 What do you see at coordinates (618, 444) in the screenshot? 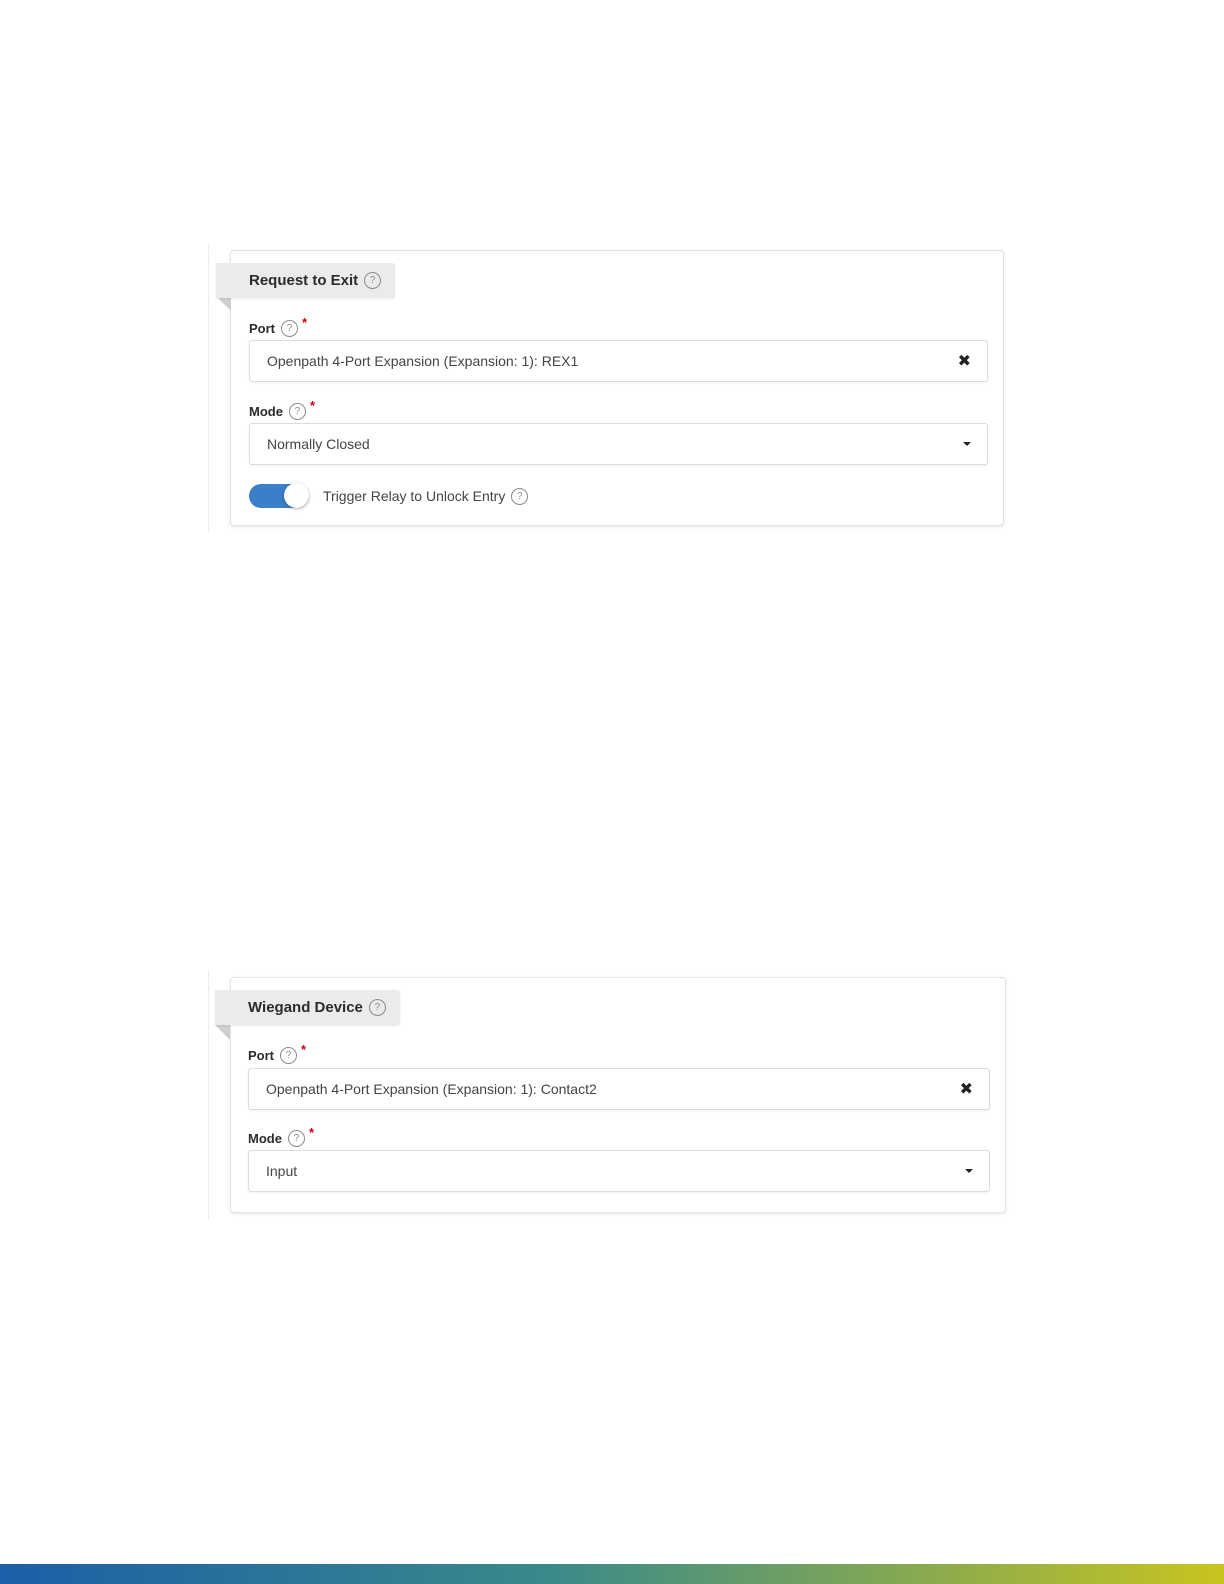
I see `rte-mode-select: Normally Closed` at bounding box center [618, 444].